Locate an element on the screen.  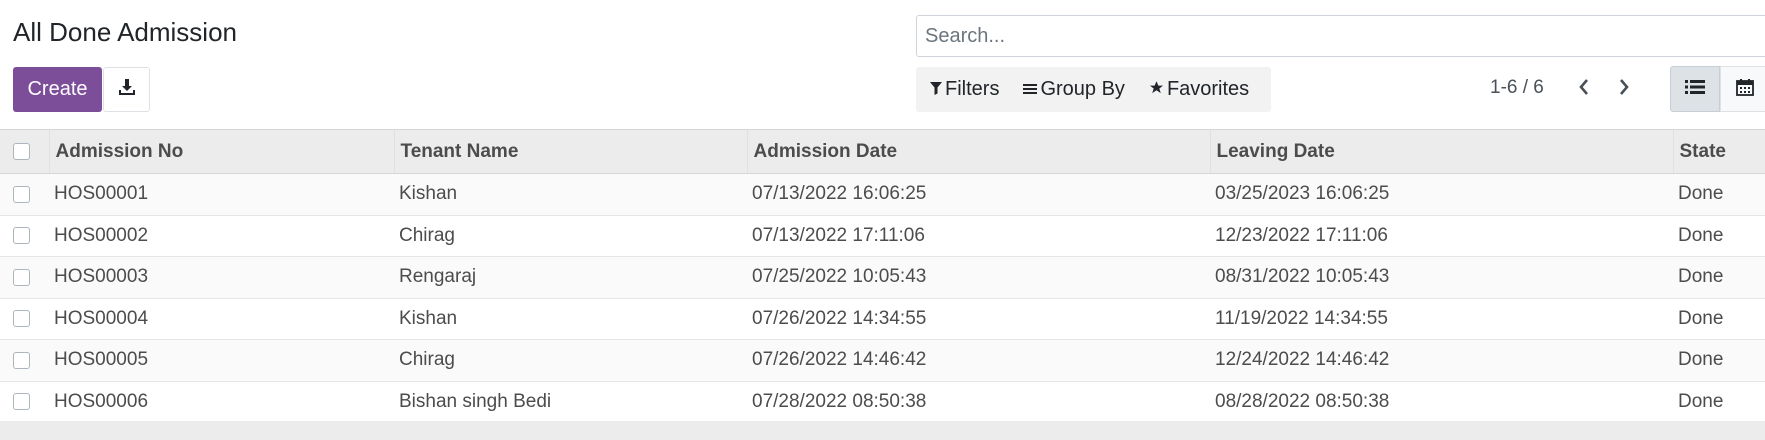
admission-date-cell: 07/13/2022 17:11:06 is located at coordinates (838, 235).